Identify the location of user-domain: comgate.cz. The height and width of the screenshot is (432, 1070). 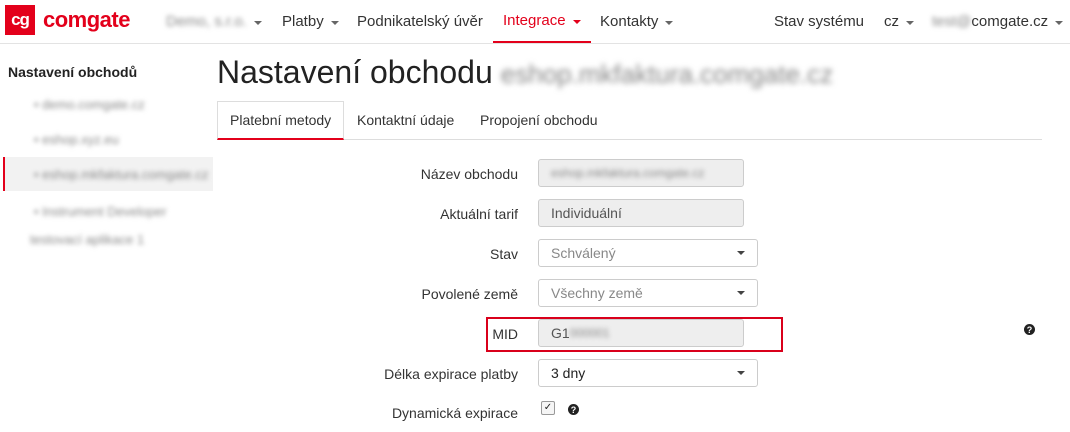
(1010, 21).